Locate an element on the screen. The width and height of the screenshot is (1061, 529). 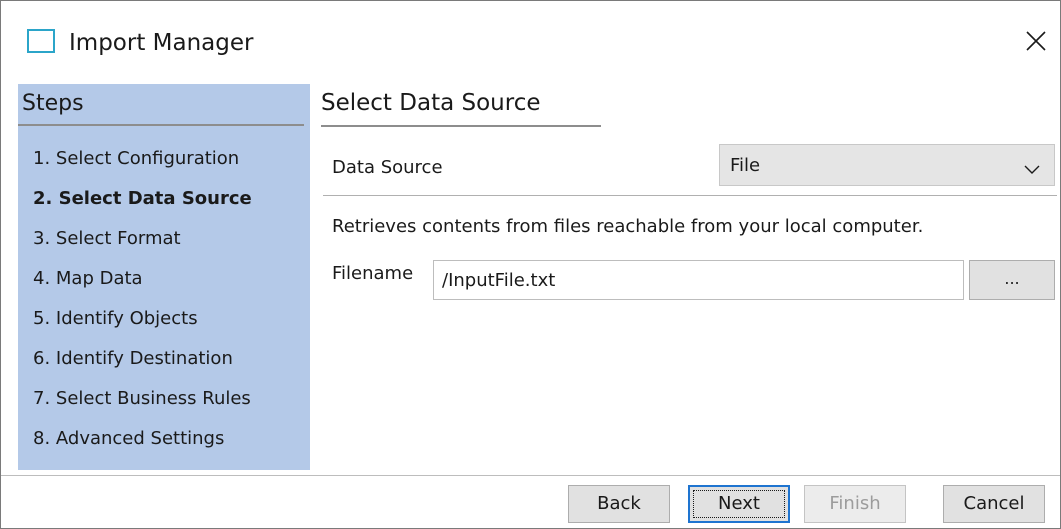
next-button: Next is located at coordinates (739, 504).